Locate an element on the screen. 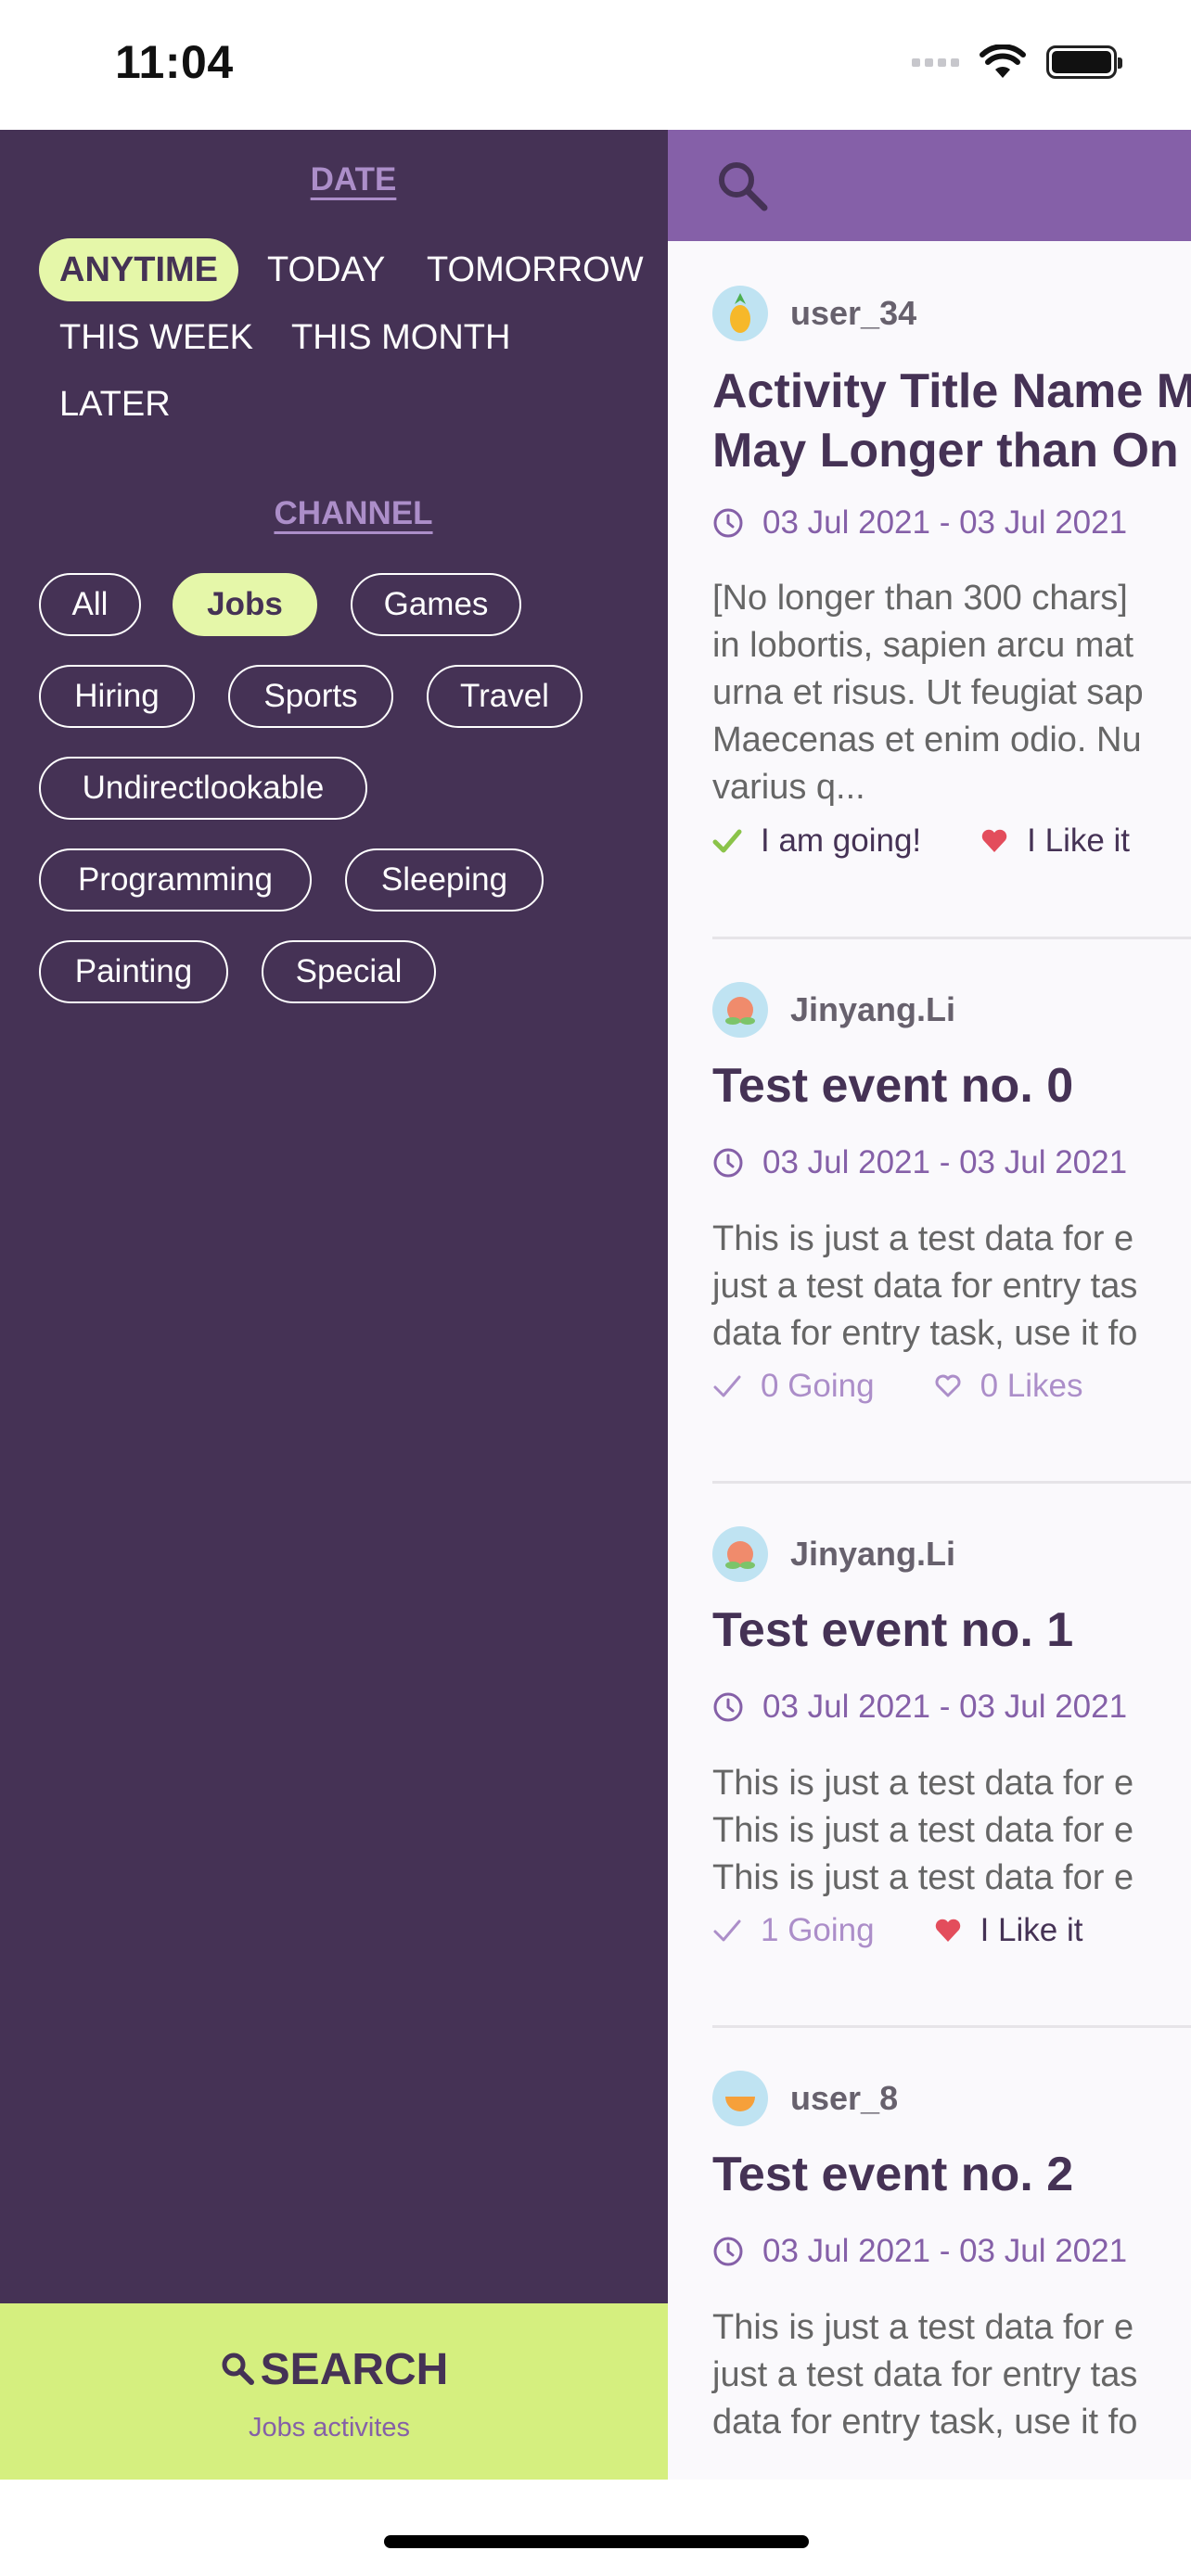 Image resolution: width=1191 pixels, height=2576 pixels. event-title-line: Test event no. 0 is located at coordinates (893, 1086).